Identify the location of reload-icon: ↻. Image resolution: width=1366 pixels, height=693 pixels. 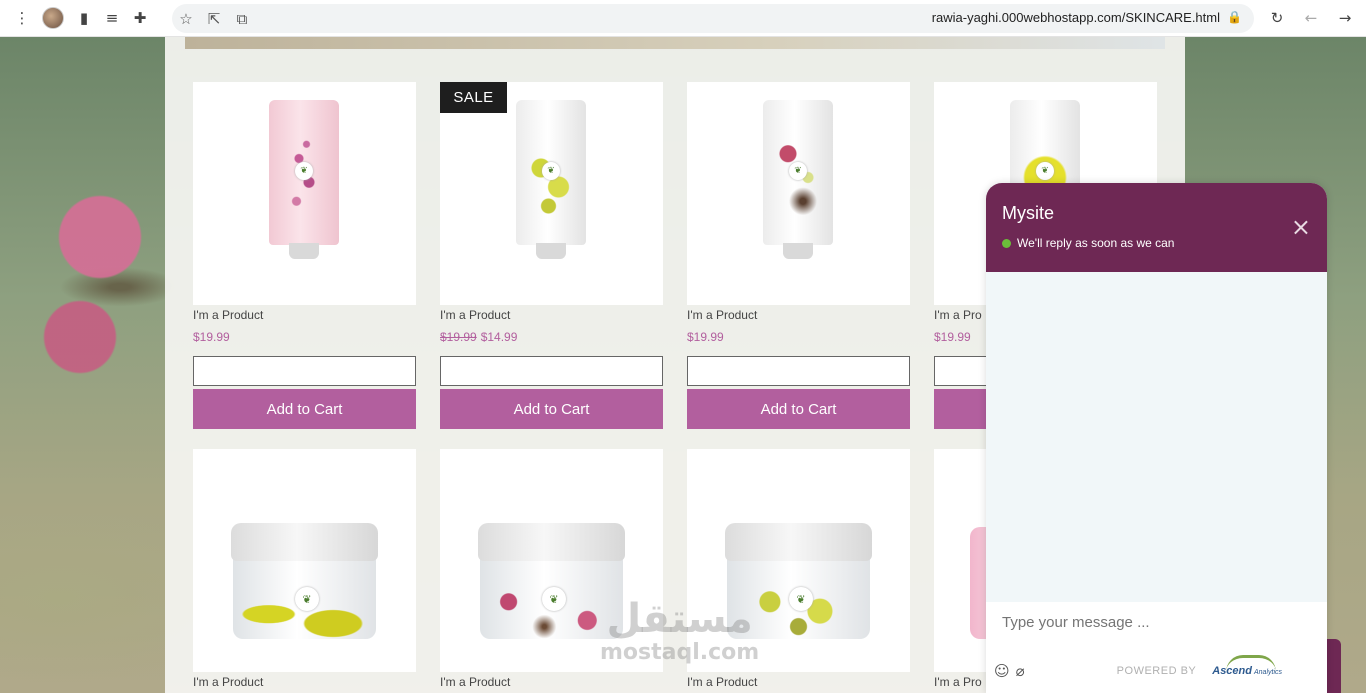
(1277, 18).